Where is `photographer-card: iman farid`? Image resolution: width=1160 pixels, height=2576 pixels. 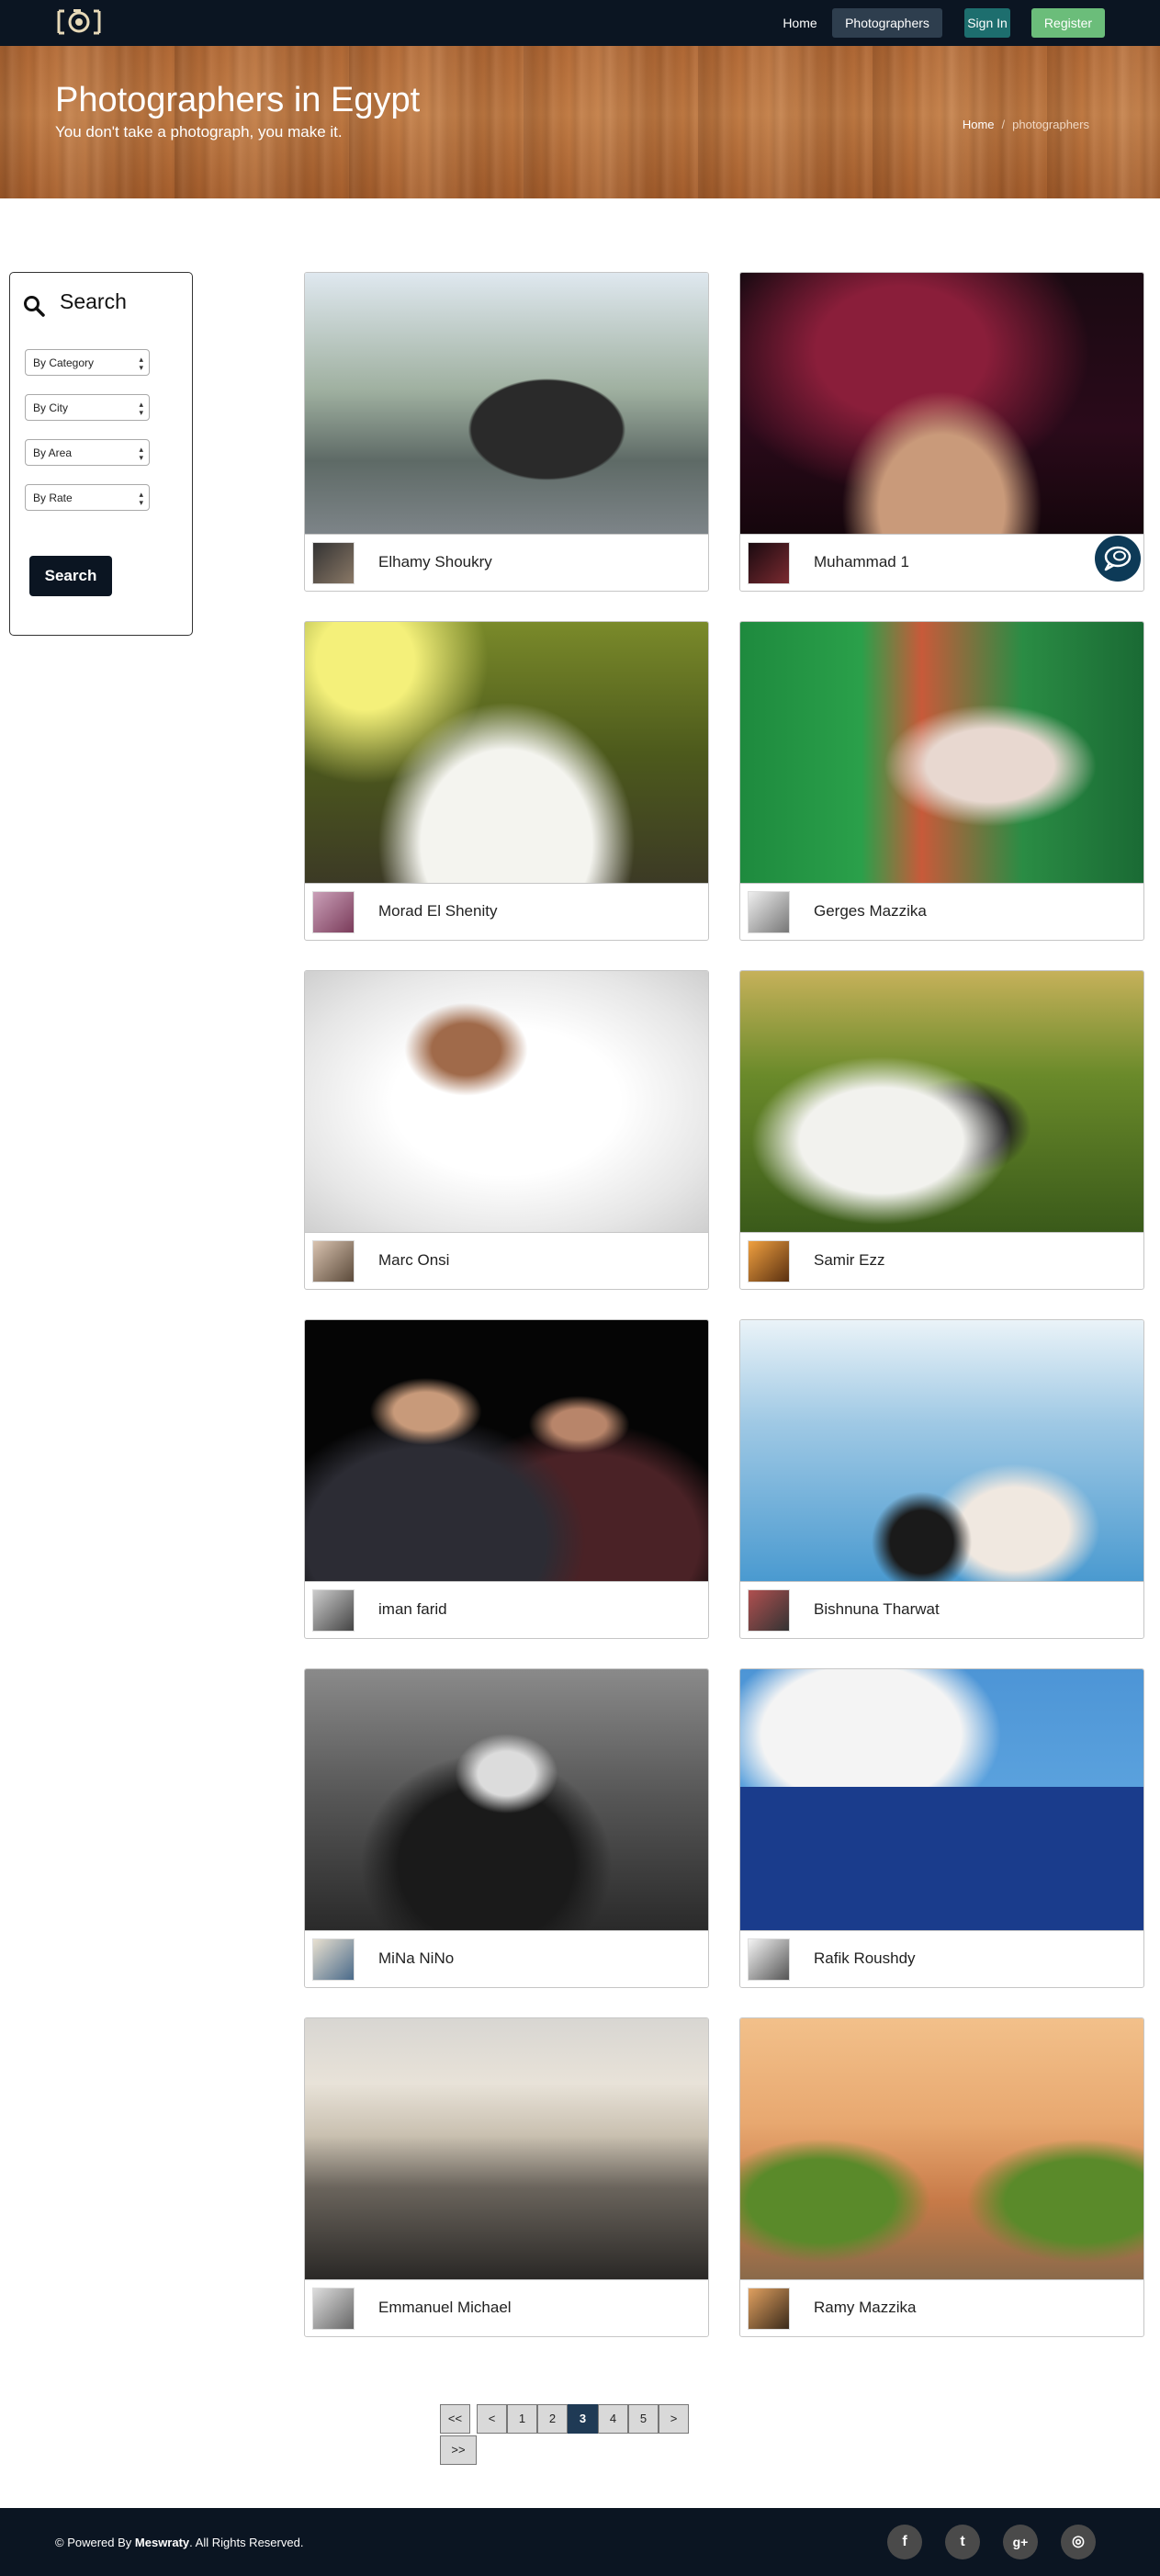 photographer-card: iman farid is located at coordinates (506, 1479).